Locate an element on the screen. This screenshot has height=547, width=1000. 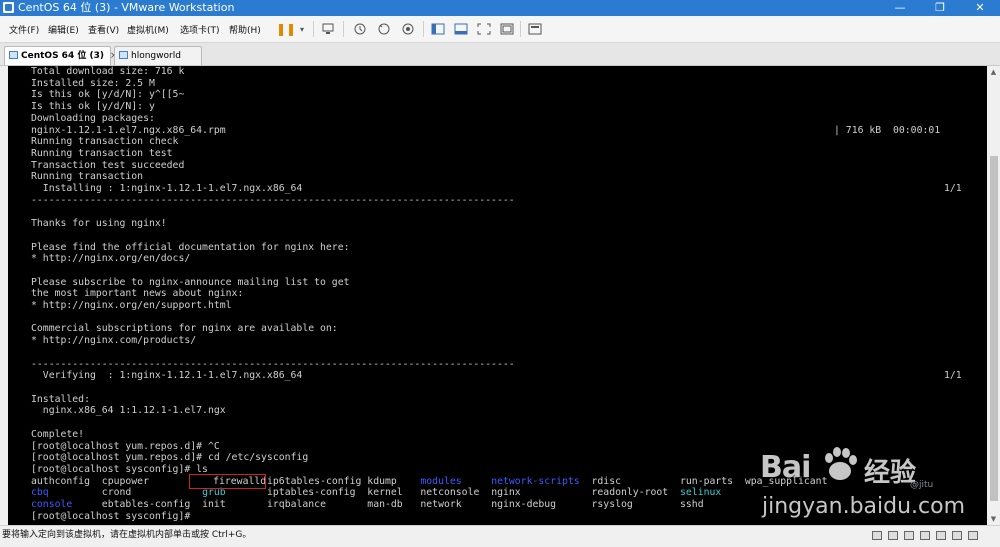
menu-tabs: 选项卡(T) is located at coordinates (200, 29).